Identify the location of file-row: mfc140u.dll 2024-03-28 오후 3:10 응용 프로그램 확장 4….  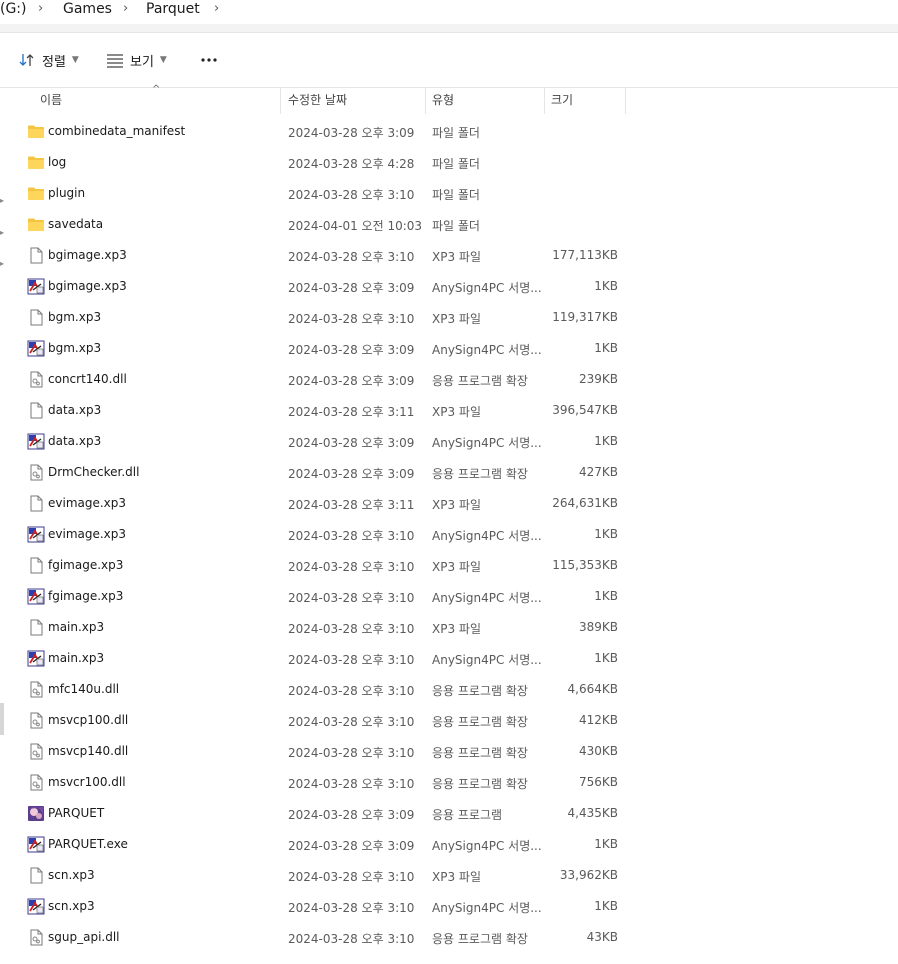
(324, 689).